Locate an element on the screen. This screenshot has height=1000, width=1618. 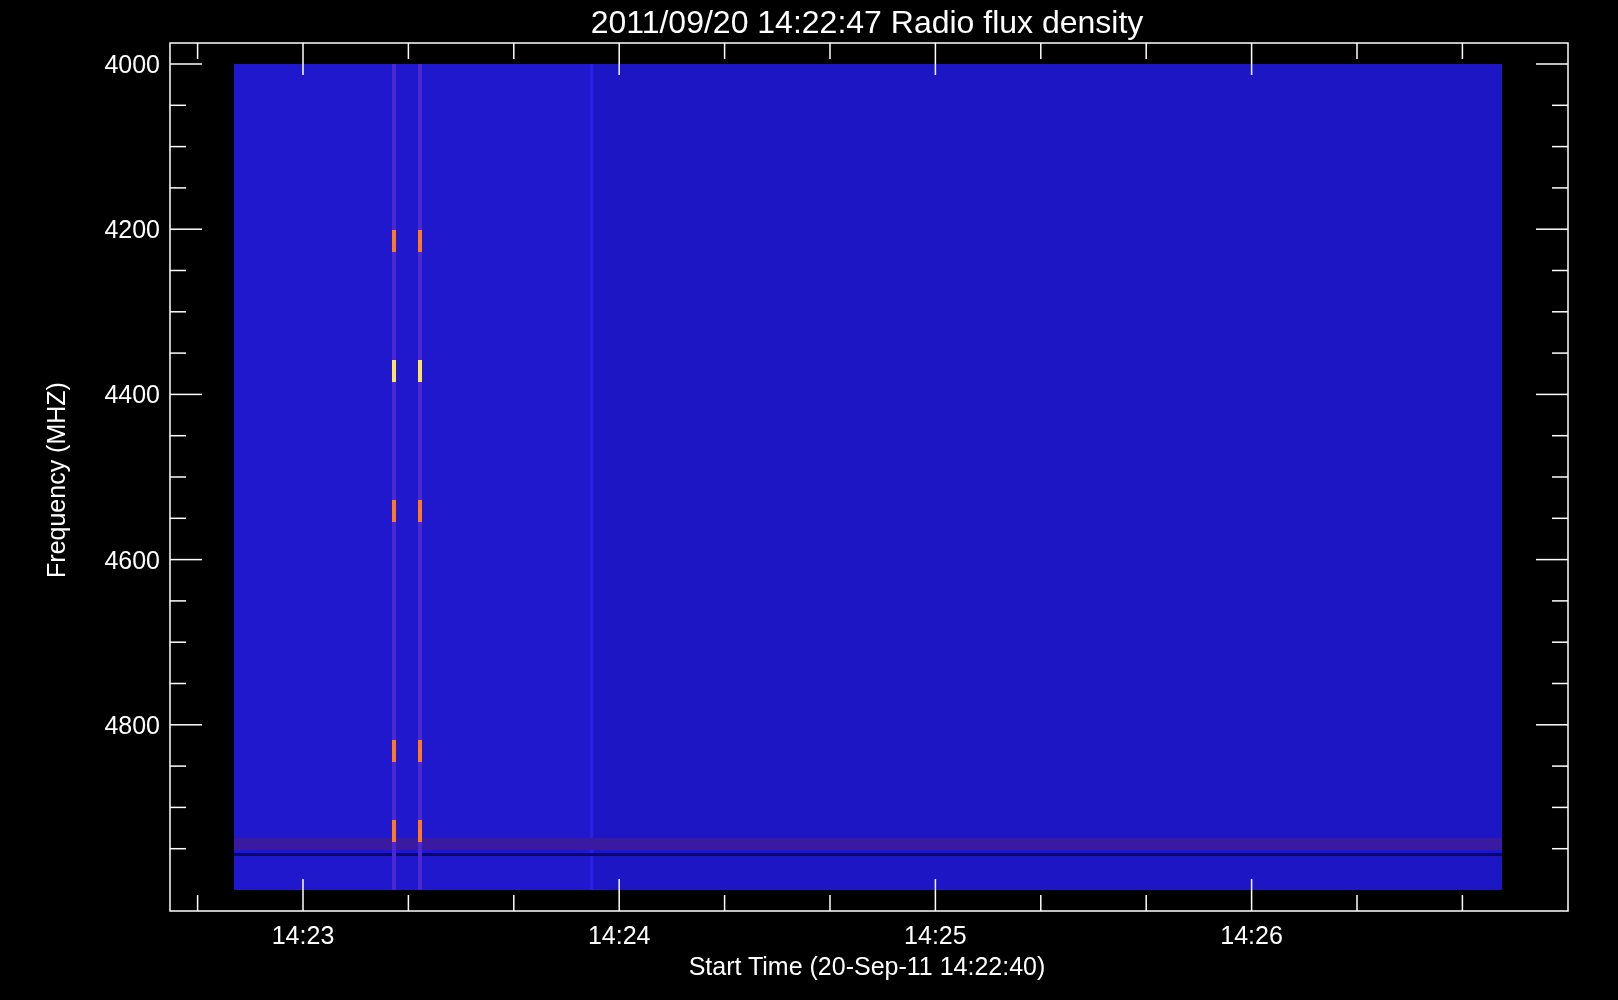
y-tick-label: 4800 is located at coordinates (132, 724).